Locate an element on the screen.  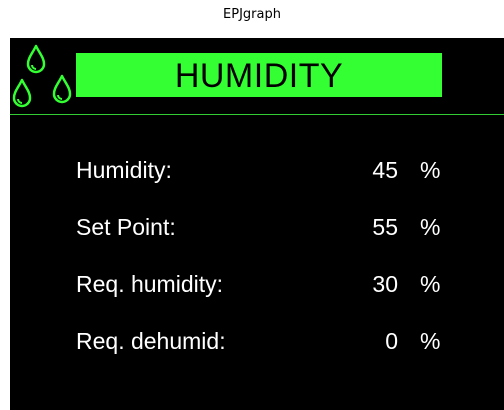
reading-row-req-humidity: Req. humidity: 30 % is located at coordinates (257, 284).